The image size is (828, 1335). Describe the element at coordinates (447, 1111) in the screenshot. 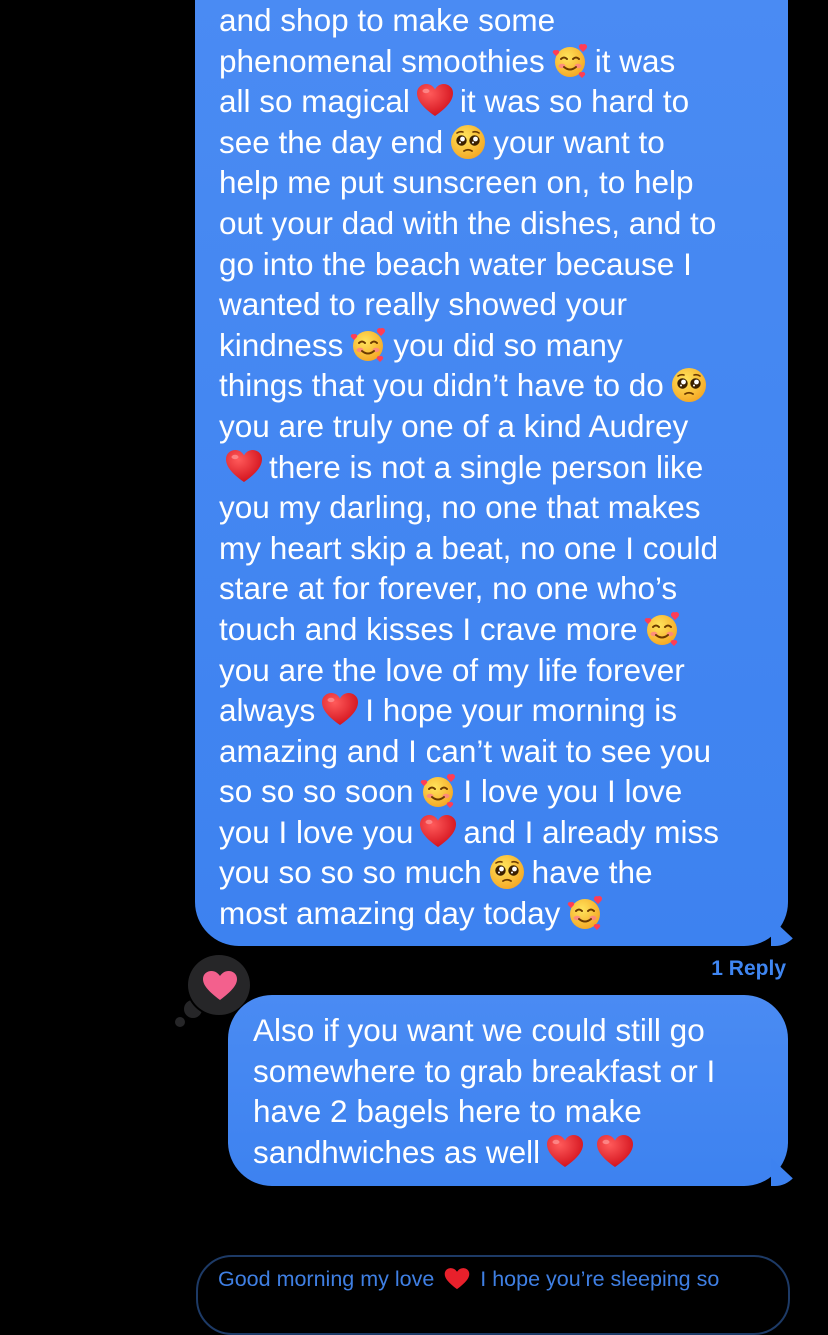

I see `message-text: have 2 bagels here to make` at that location.